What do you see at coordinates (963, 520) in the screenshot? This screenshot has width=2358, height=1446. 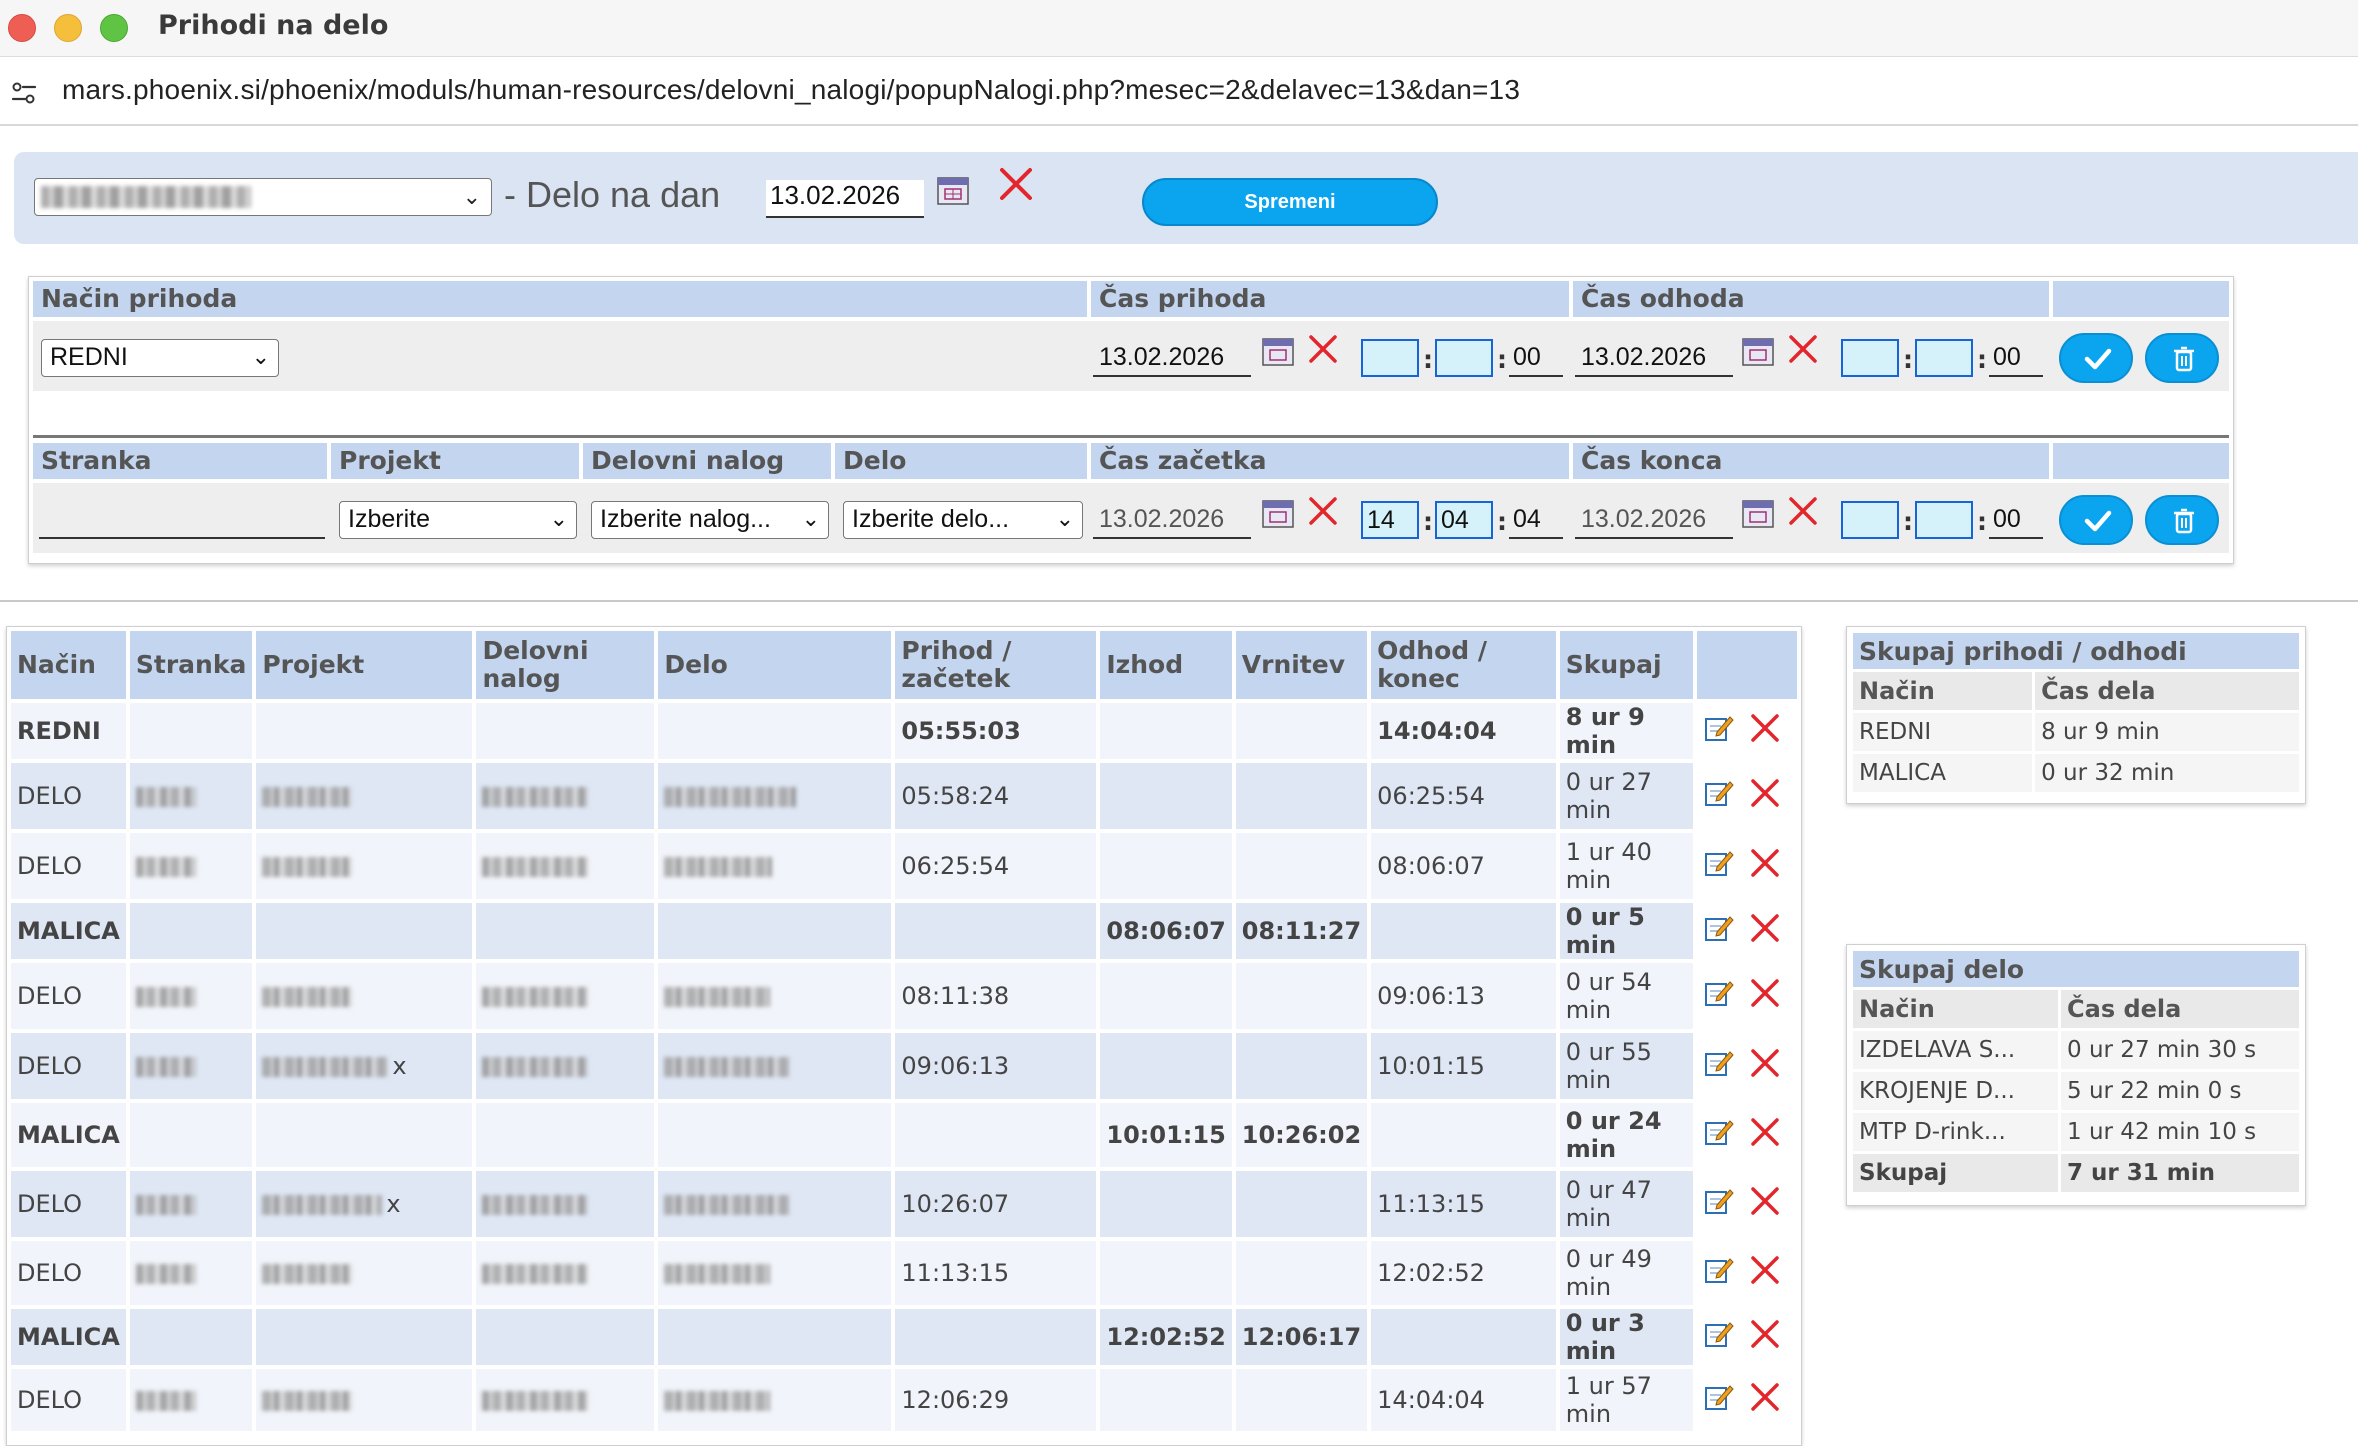 I see `work-select: Izberite delo... ⌄` at bounding box center [963, 520].